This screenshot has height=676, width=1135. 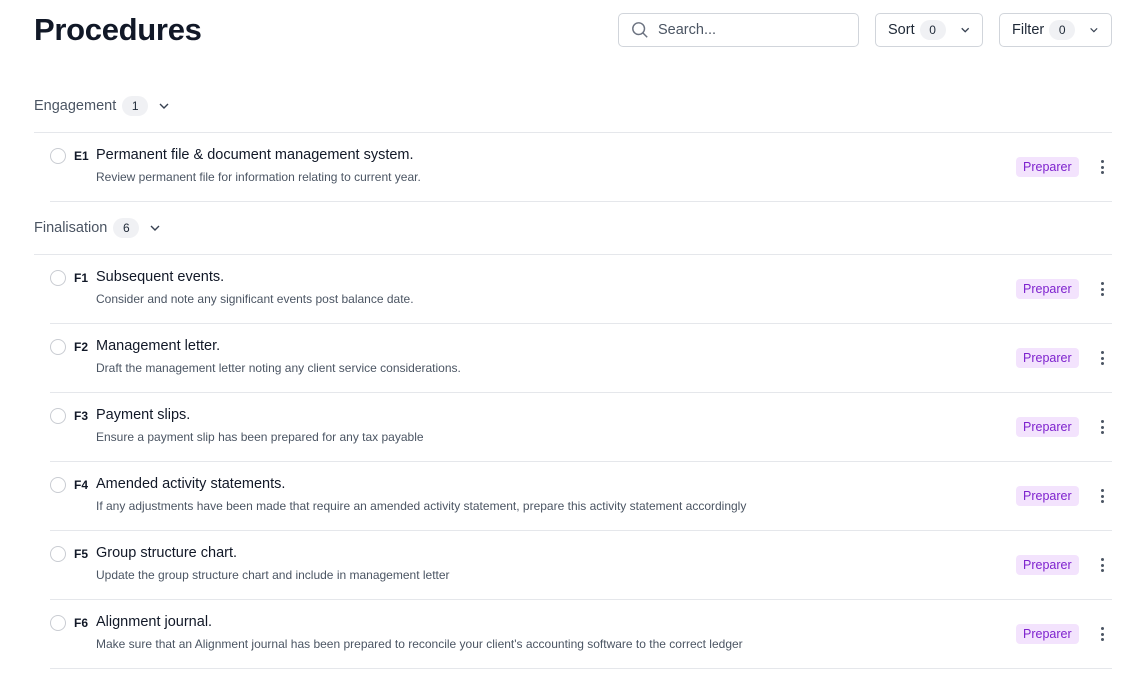 What do you see at coordinates (901, 30) in the screenshot?
I see `sort-label: Sort` at bounding box center [901, 30].